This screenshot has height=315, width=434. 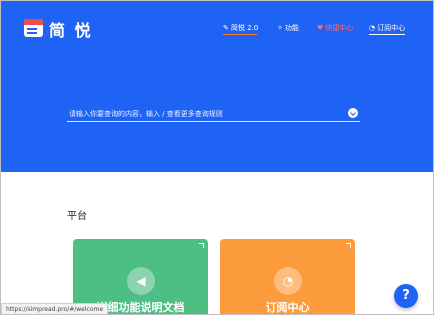 What do you see at coordinates (226, 28) in the screenshot?
I see `rocket-icon: ✎` at bounding box center [226, 28].